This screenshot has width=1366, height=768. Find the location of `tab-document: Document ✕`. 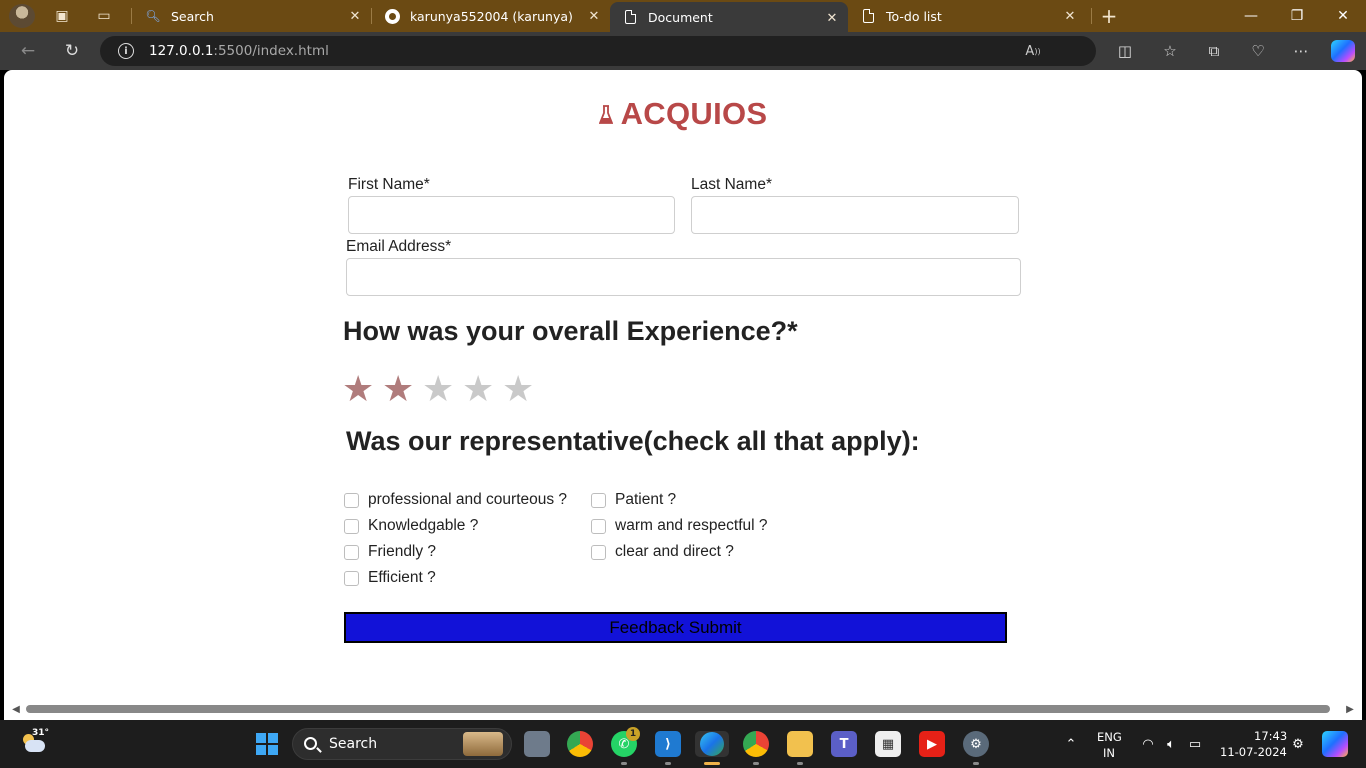

tab-document: Document ✕ is located at coordinates (729, 17).